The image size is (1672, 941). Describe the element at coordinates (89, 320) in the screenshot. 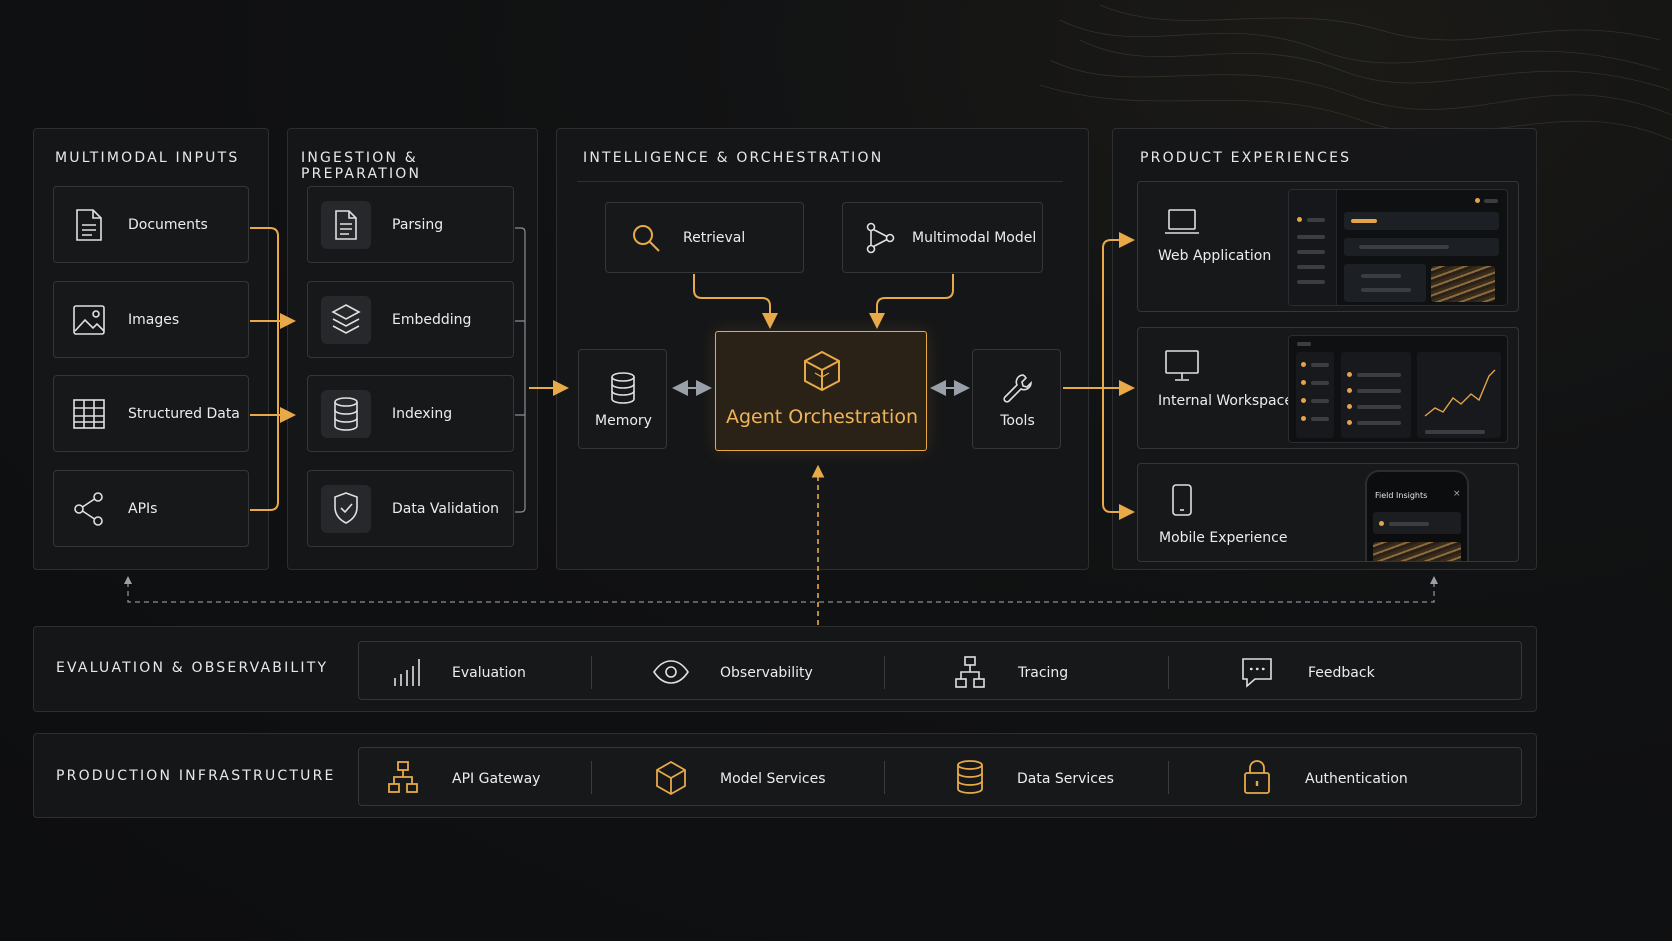

I see `image-icon` at that location.